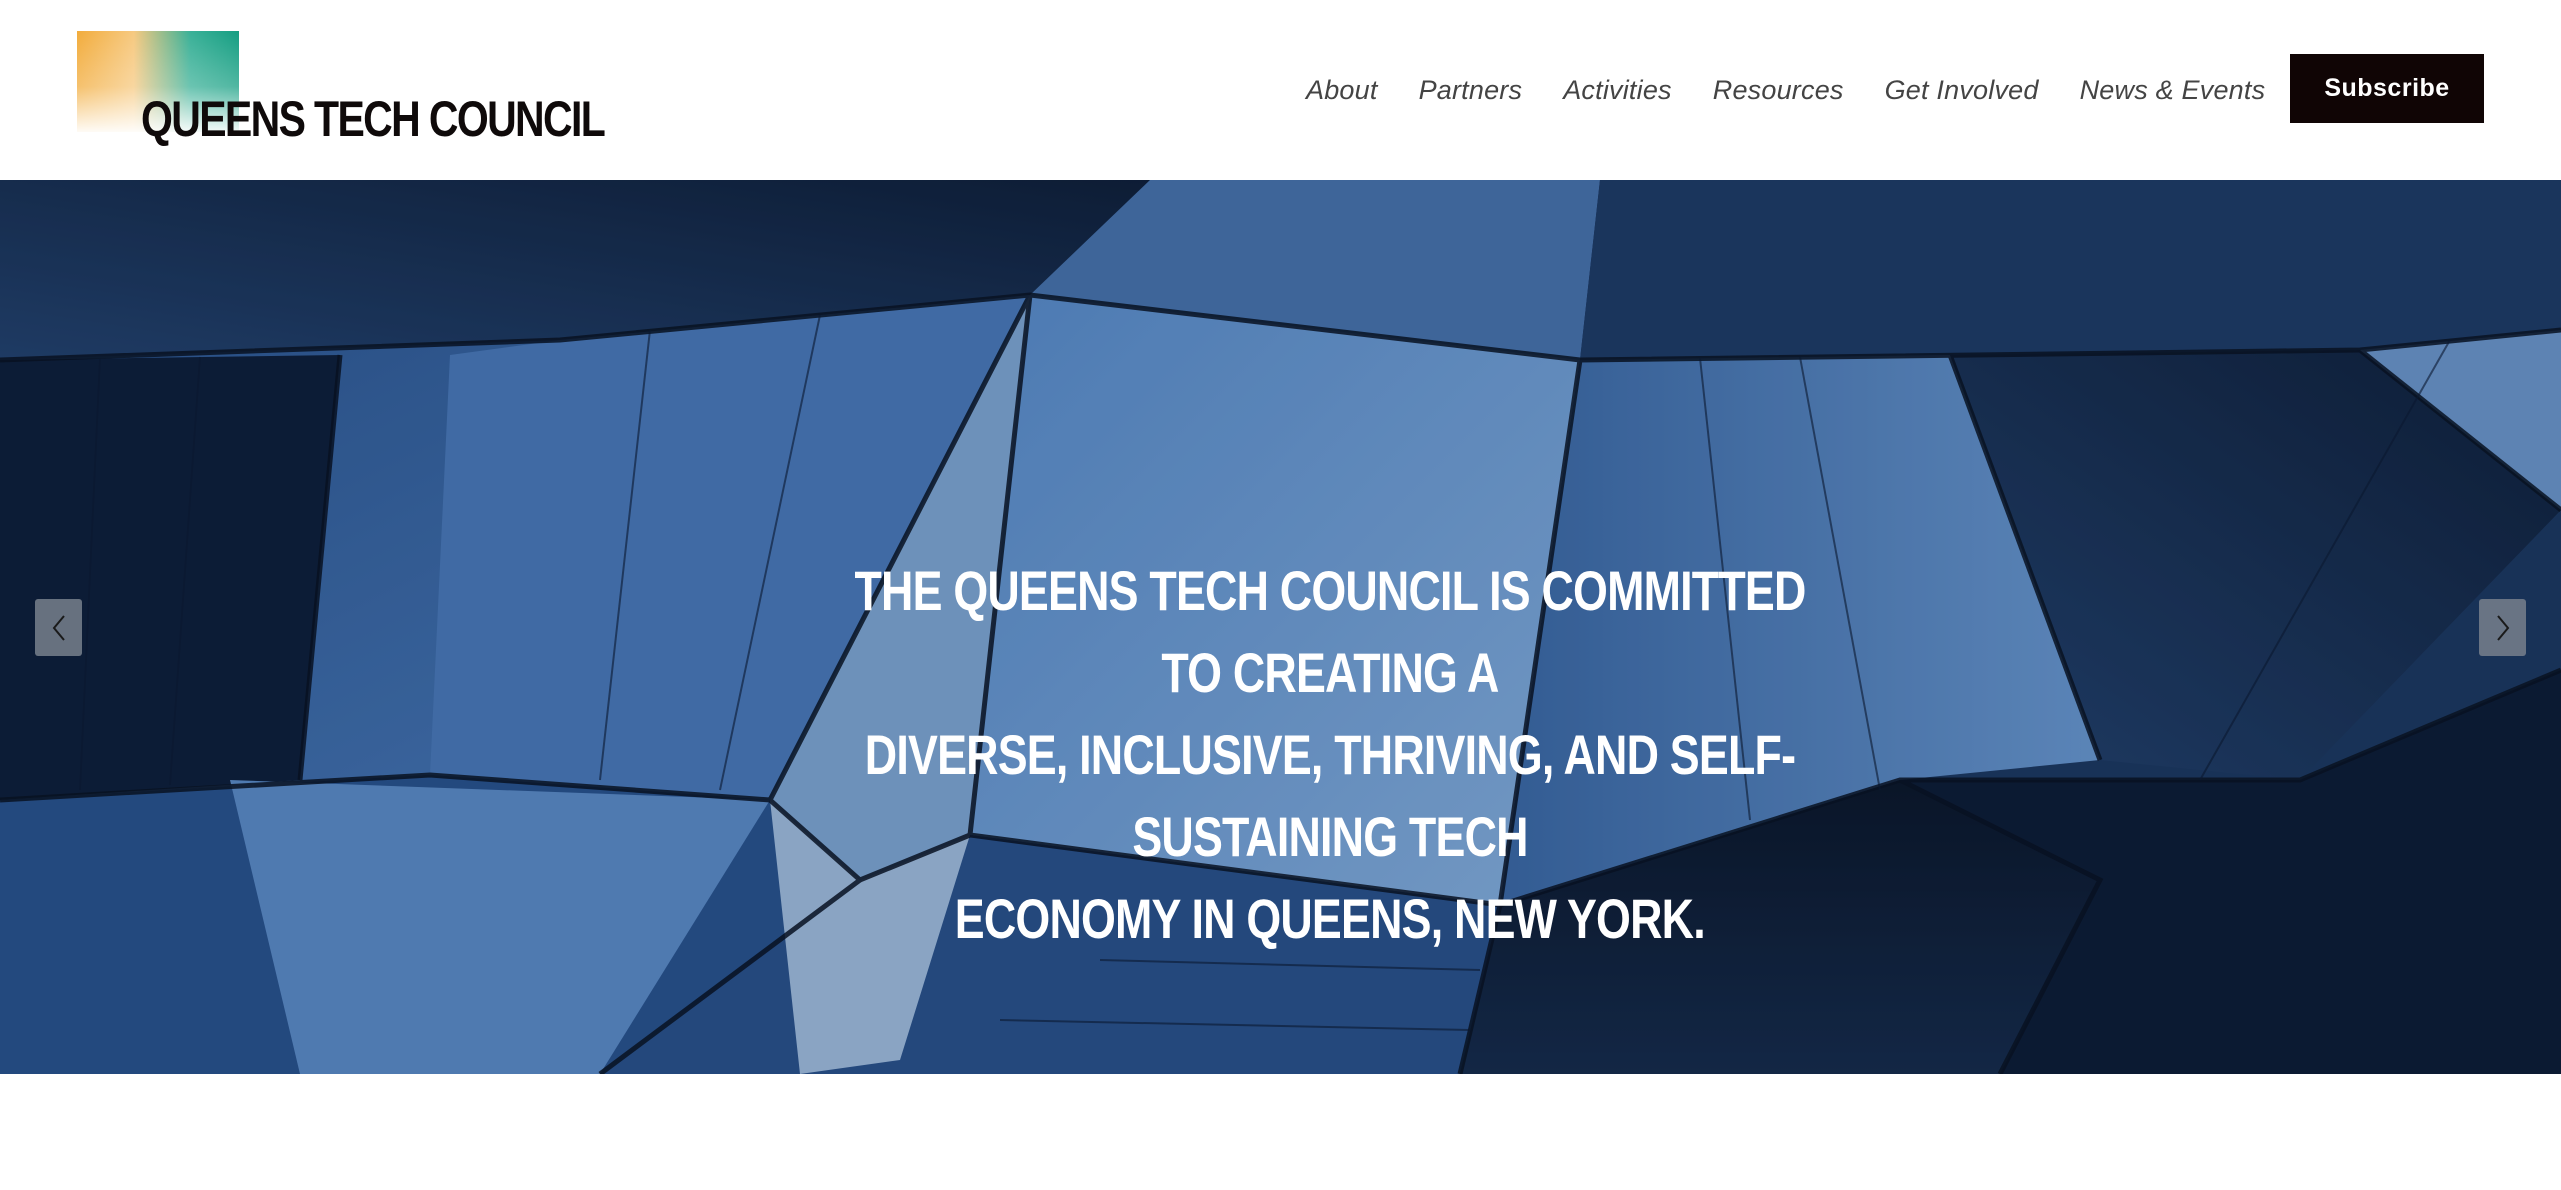 Image resolution: width=2561 pixels, height=1190 pixels. What do you see at coordinates (1471, 90) in the screenshot?
I see `nav-partners: Partners` at bounding box center [1471, 90].